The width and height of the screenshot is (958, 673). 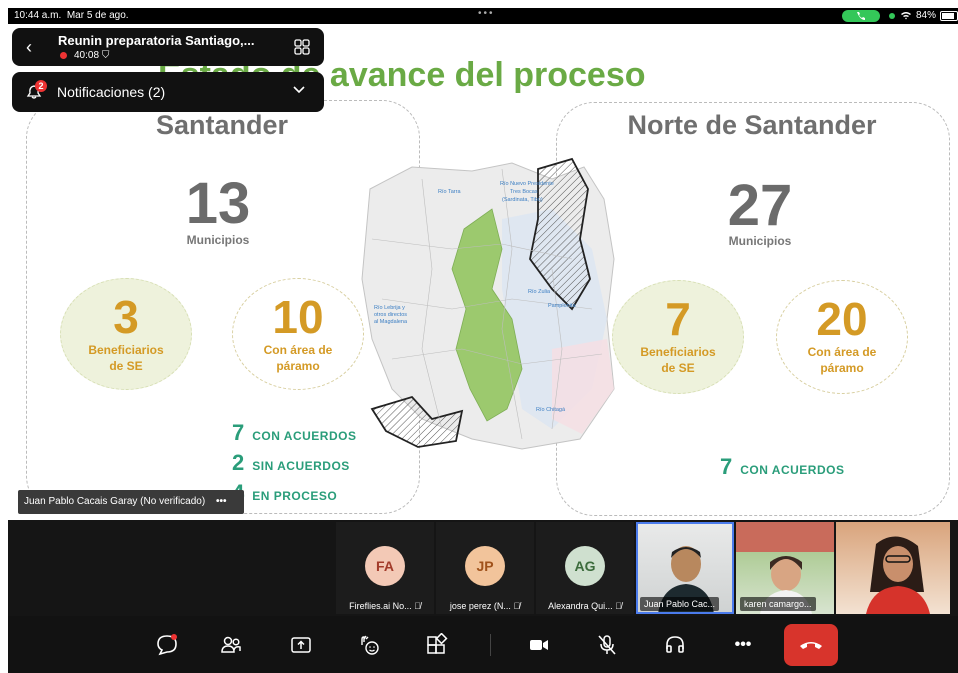 What do you see at coordinates (562, 306) in the screenshot?
I see `map-label: Pamplonita` at bounding box center [562, 306].